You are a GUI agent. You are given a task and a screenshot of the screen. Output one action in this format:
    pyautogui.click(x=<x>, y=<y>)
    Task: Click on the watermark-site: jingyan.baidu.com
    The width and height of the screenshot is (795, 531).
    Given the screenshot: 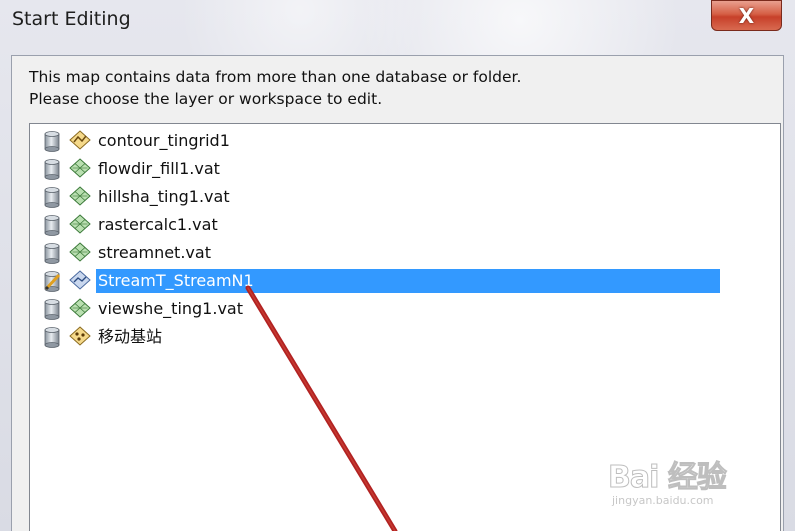 What is the action you would take?
    pyautogui.click(x=663, y=500)
    